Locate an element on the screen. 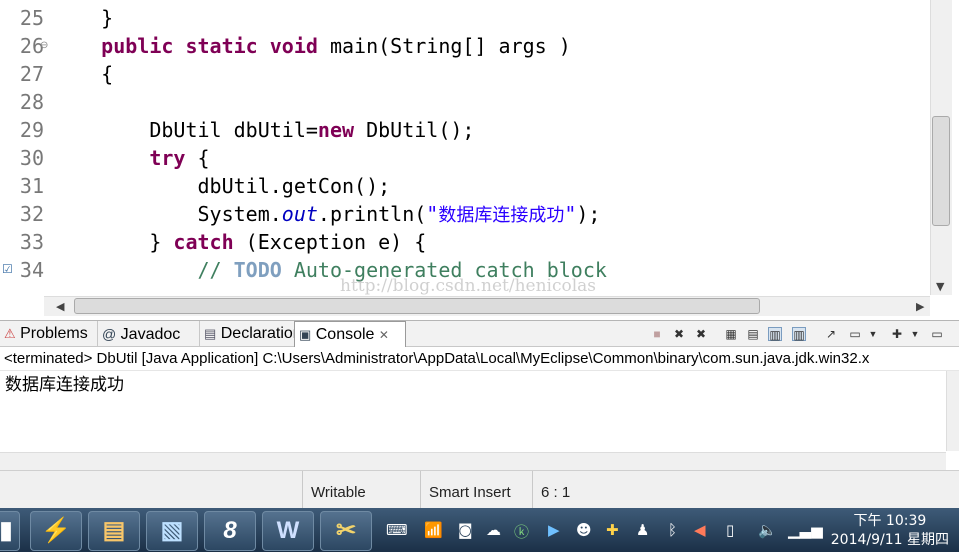 This screenshot has width=959, height=552. signal-icon: ▁▃▅ is located at coordinates (805, 530).